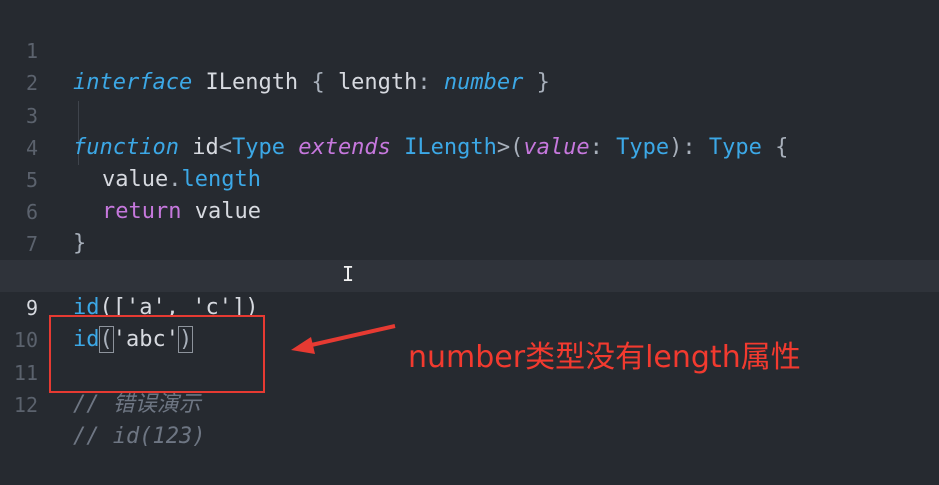 This screenshot has height=485, width=939. I want to click on code-line-2: 2, so click(469, 65).